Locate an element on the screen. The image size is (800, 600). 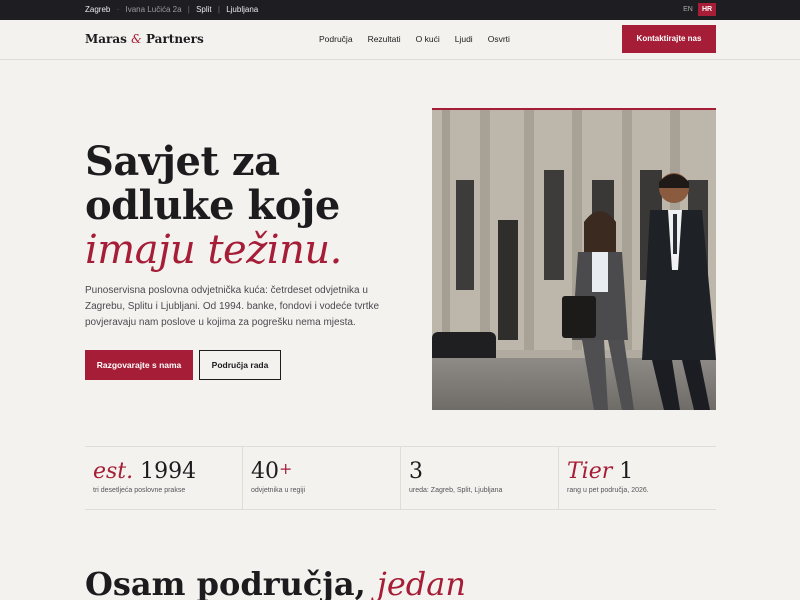
section-title: Osam područja, jedan is located at coordinates (275, 582).